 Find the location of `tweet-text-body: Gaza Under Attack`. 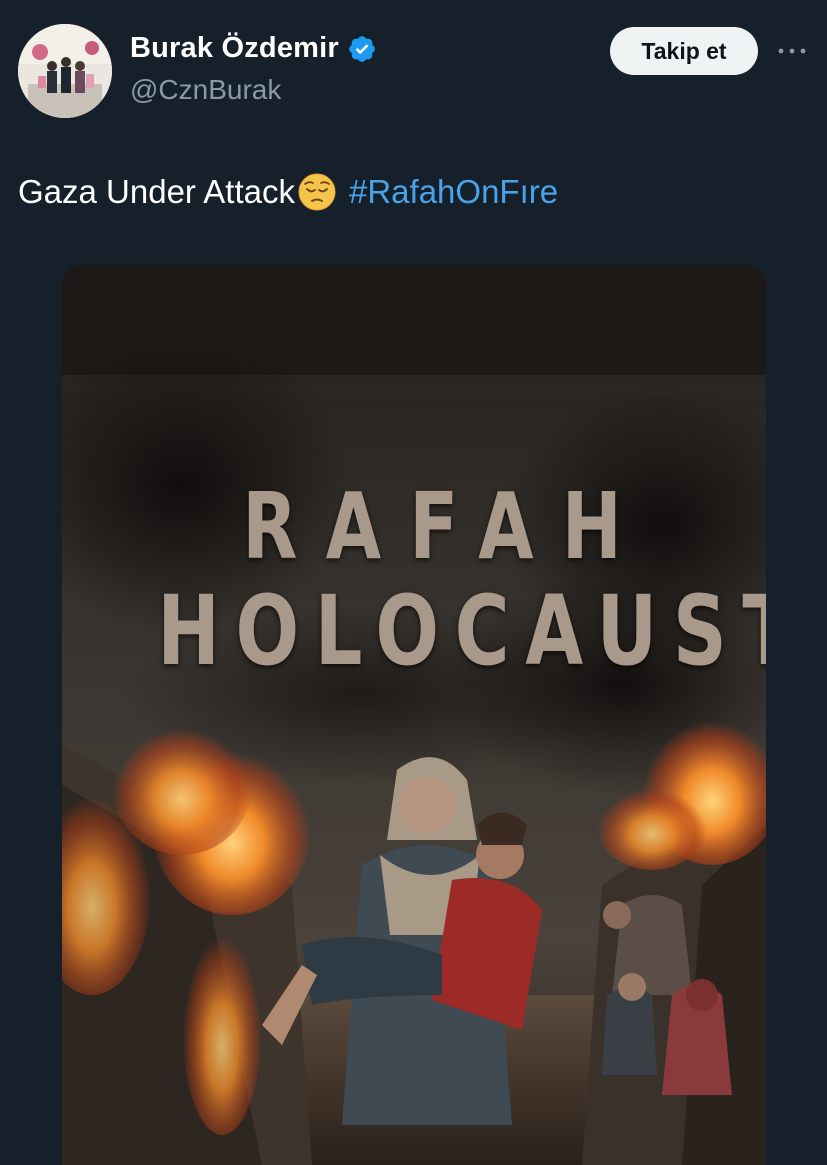

tweet-text-body: Gaza Under Attack is located at coordinates (156, 191).